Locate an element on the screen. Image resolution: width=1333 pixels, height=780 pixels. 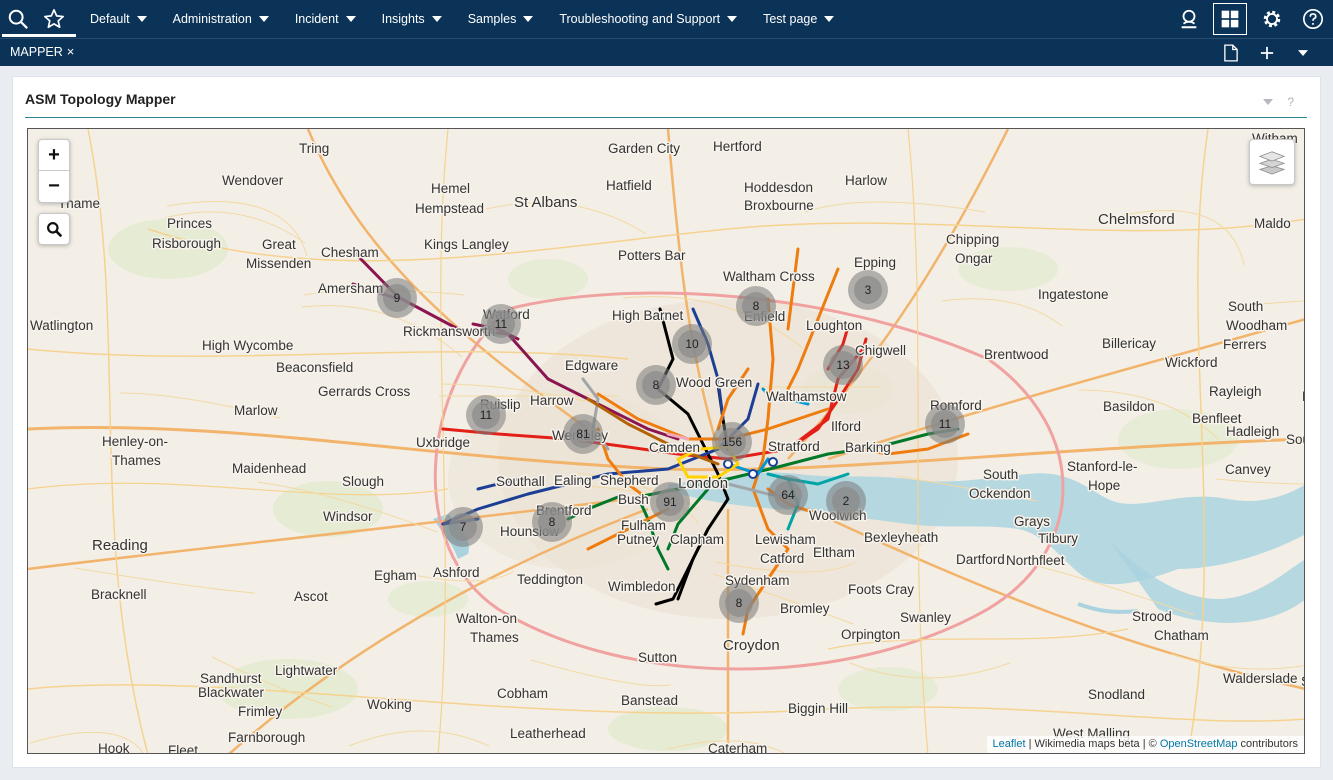
place-label: Egham is located at coordinates (395, 575).